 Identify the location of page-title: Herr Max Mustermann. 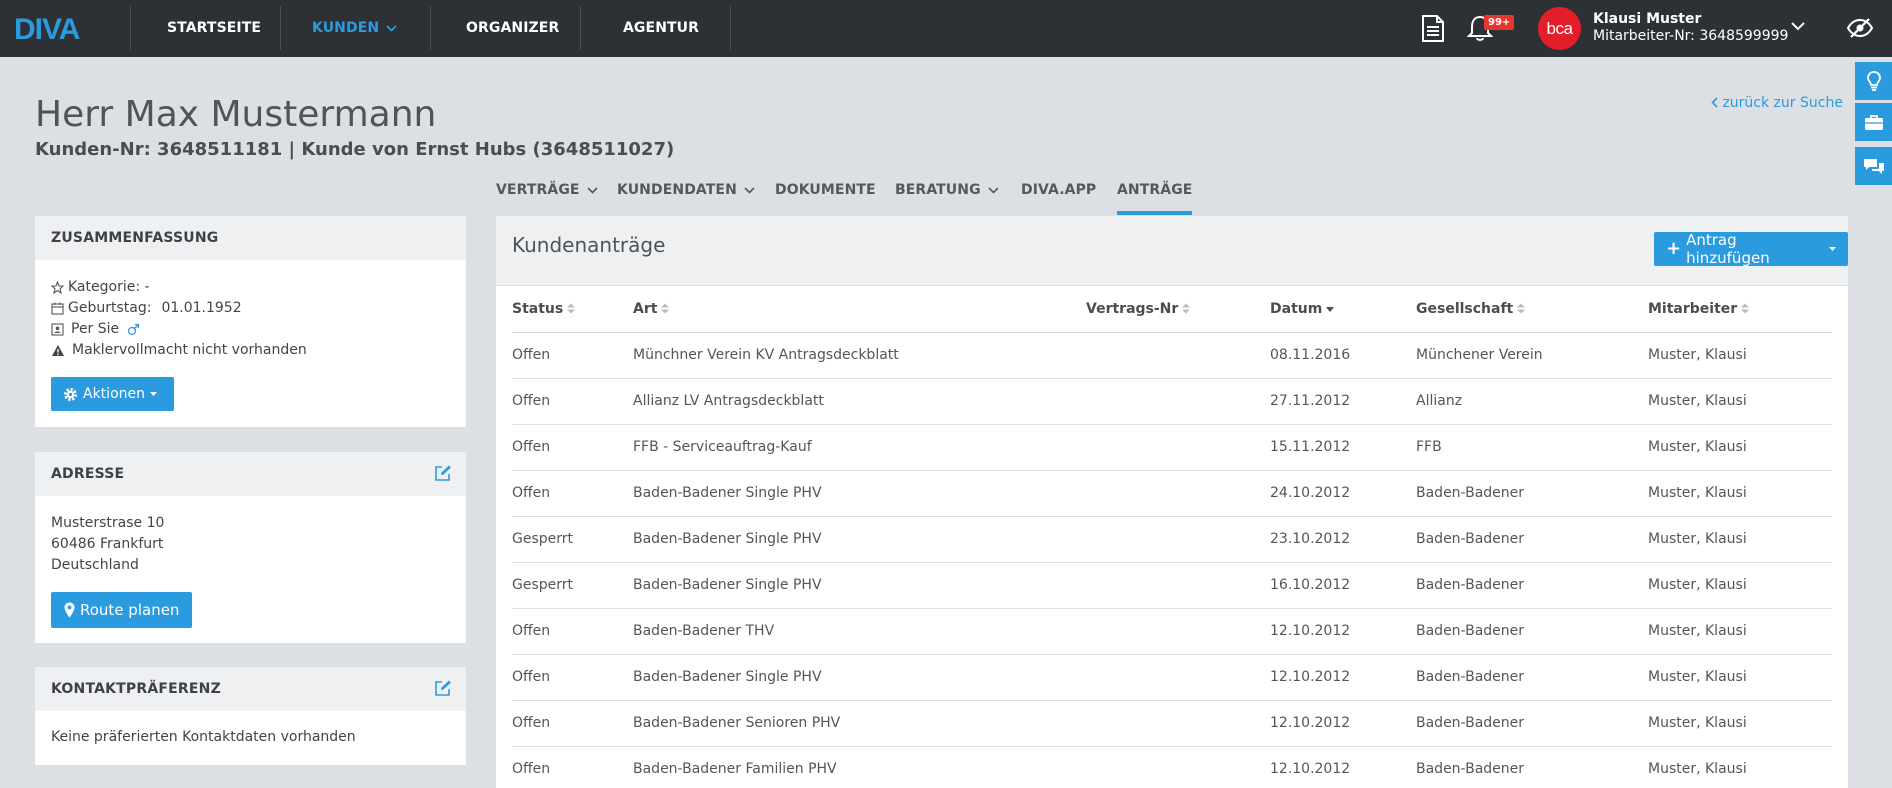
(236, 114).